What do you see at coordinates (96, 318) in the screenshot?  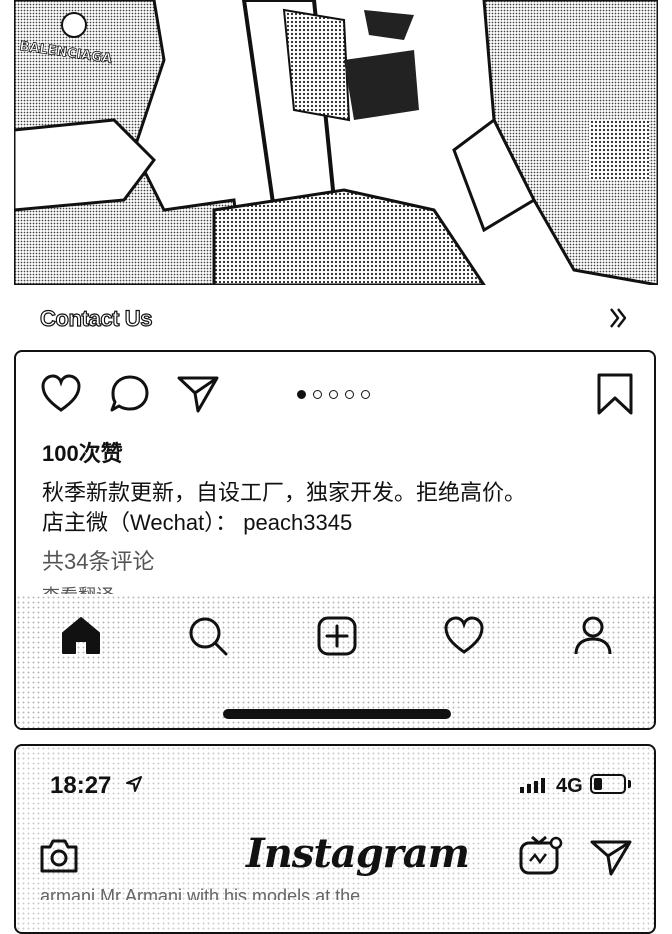 I see `contact-us-label: Contact Us` at bounding box center [96, 318].